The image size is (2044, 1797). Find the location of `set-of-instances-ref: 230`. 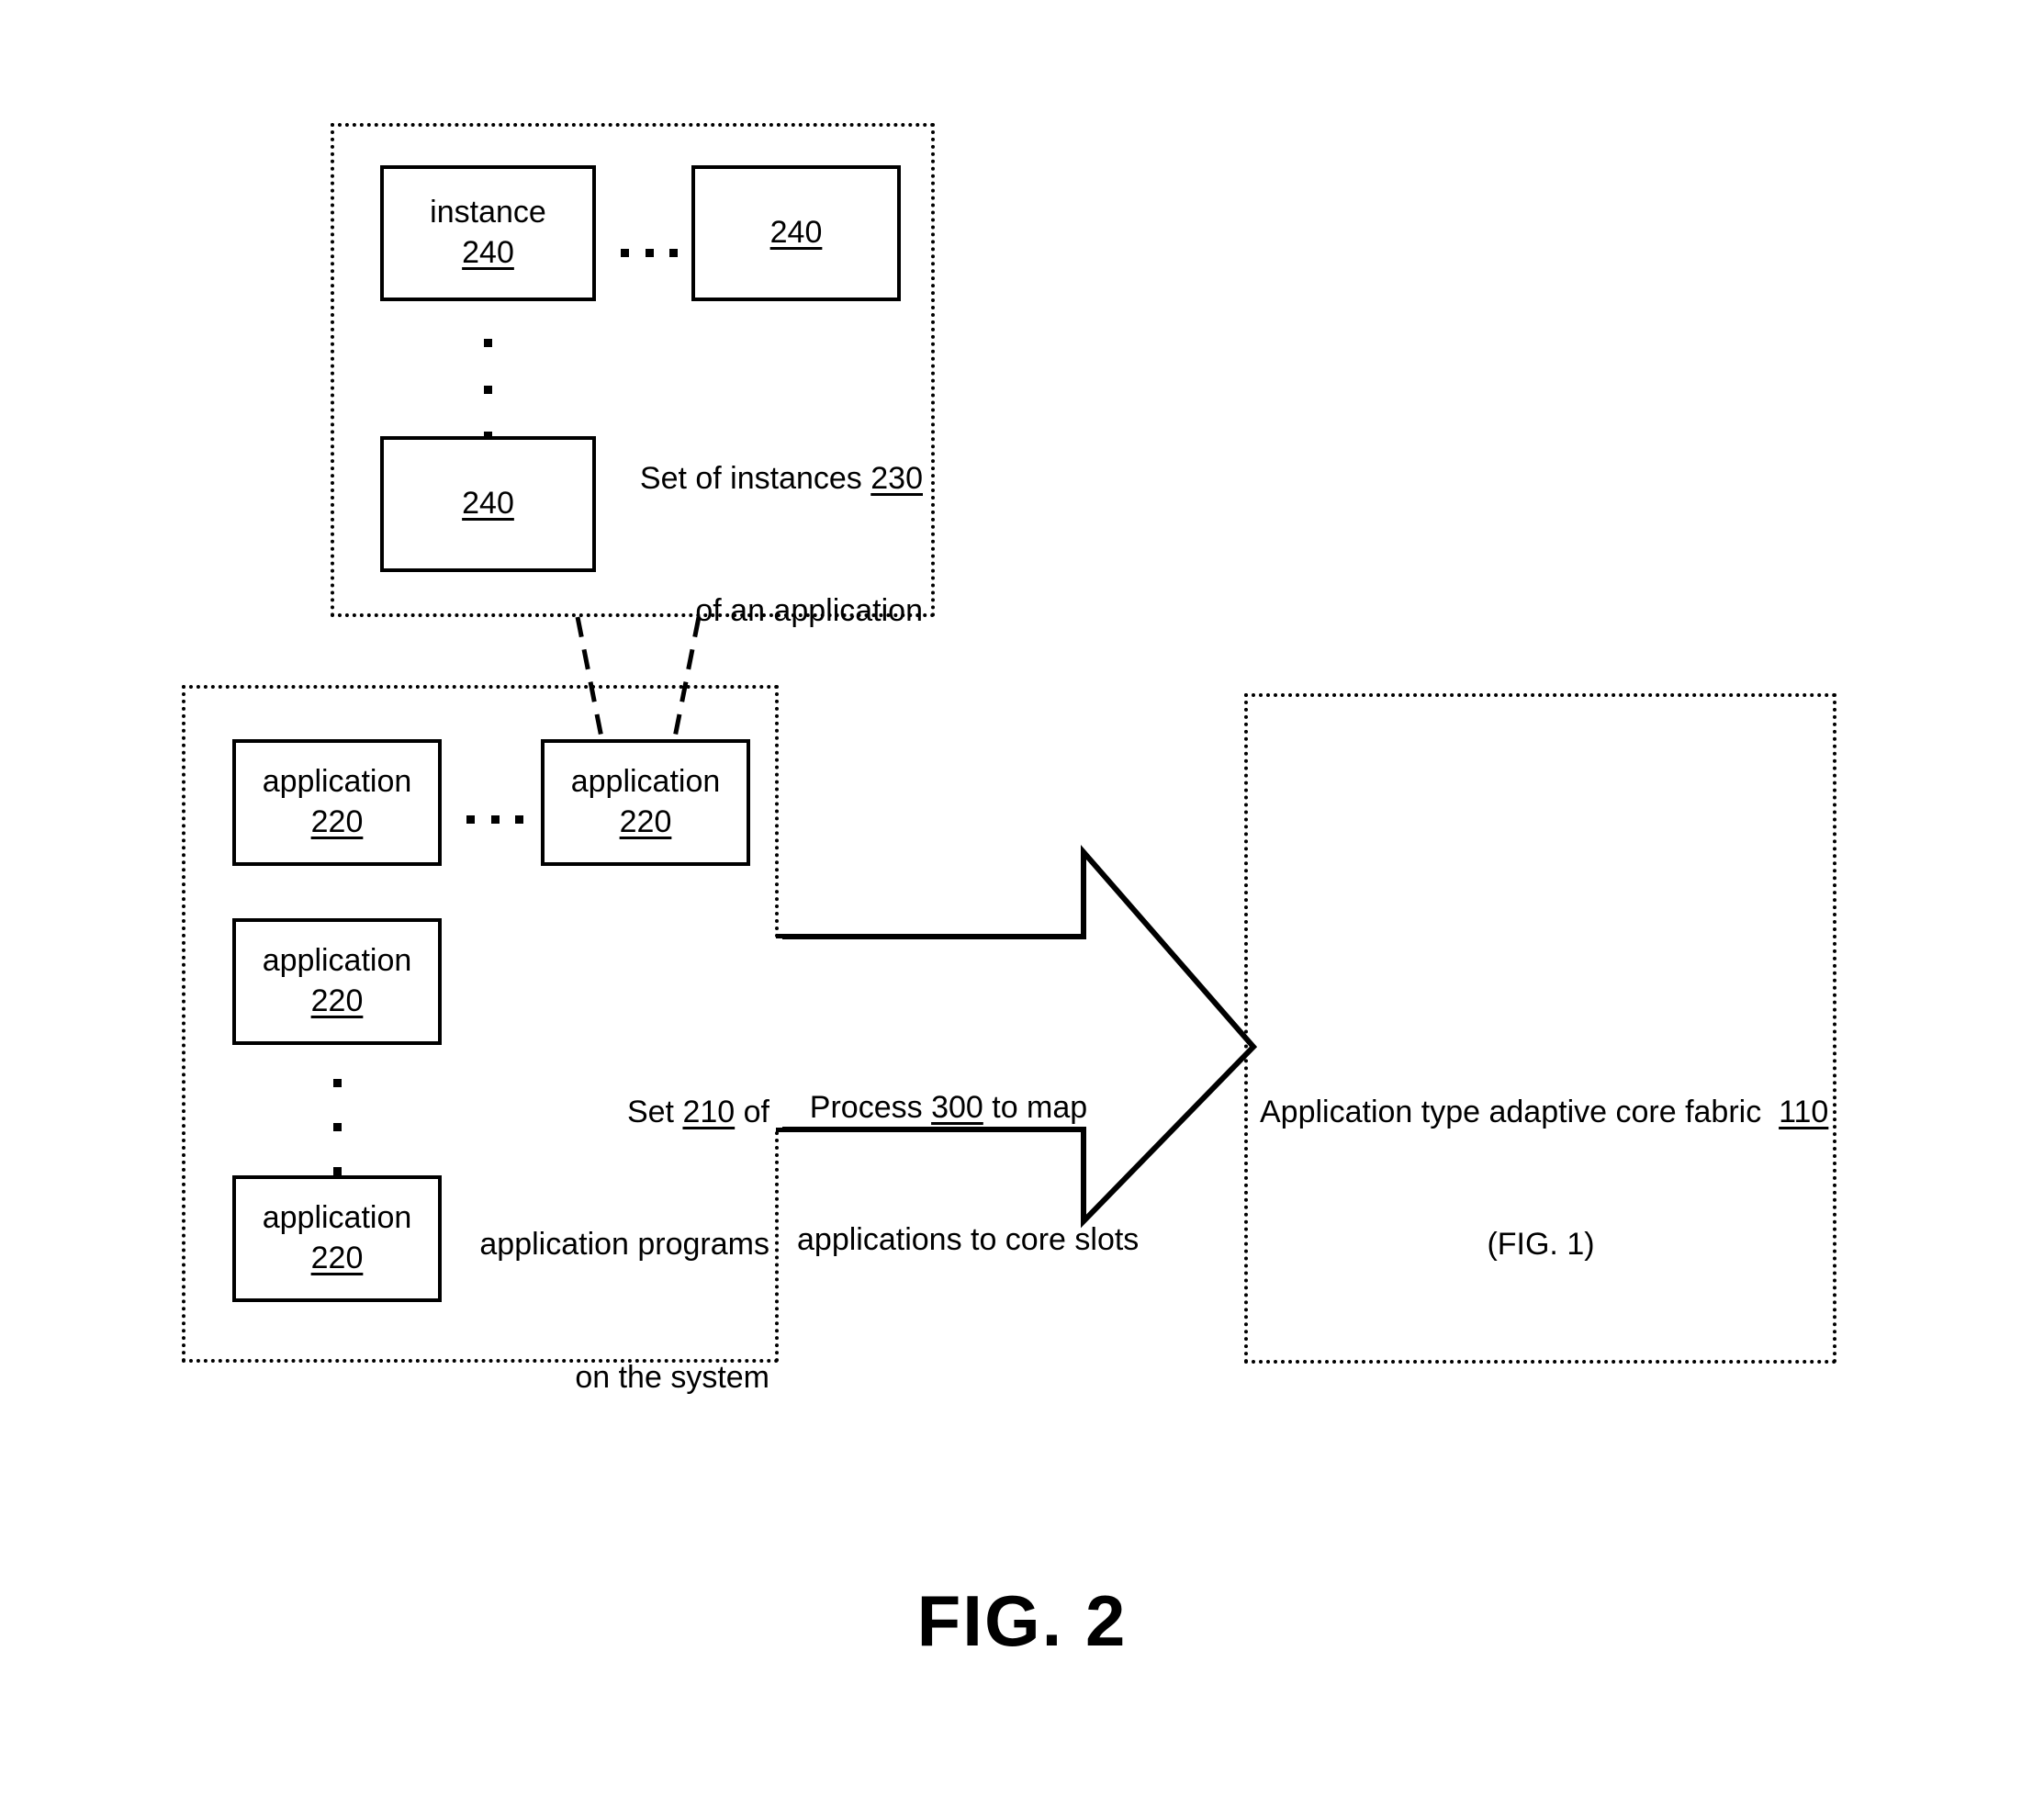

set-of-instances-ref: 230 is located at coordinates (896, 478).